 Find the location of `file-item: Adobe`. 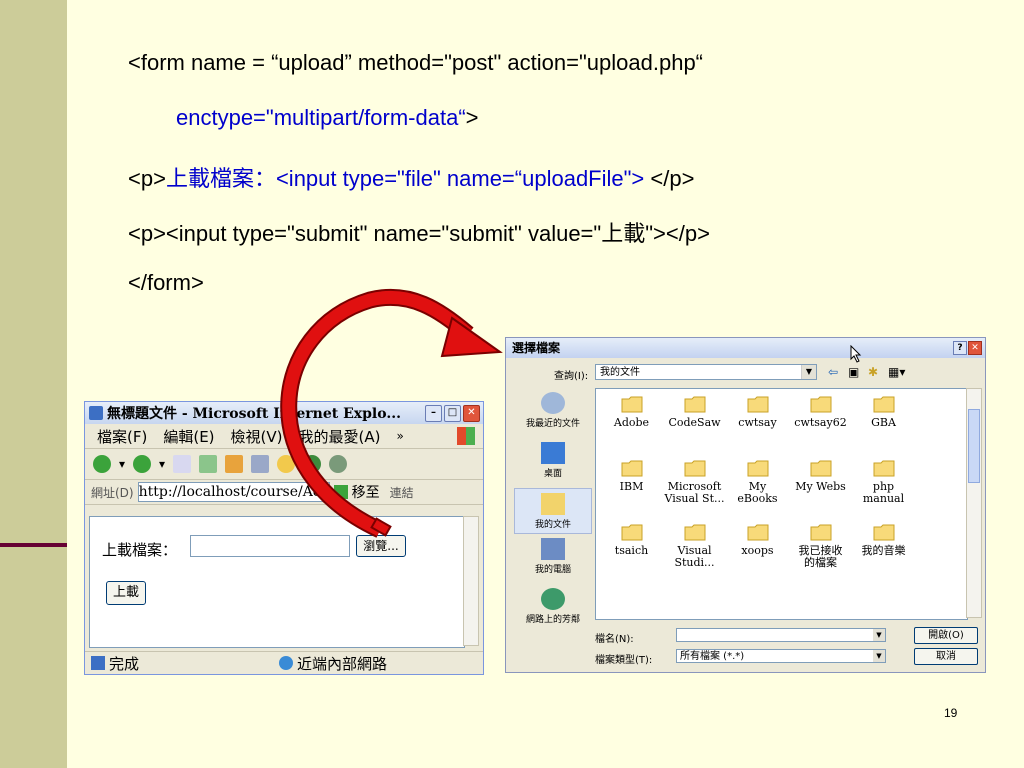

file-item: Adobe is located at coordinates (631, 424).